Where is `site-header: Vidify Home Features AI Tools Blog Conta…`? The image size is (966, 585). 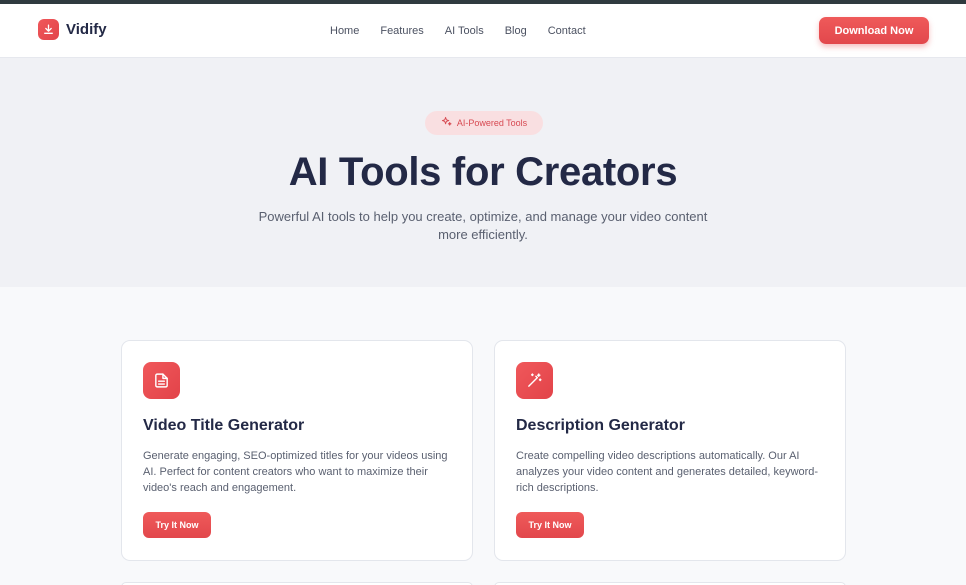
site-header: Vidify Home Features AI Tools Blog Conta… is located at coordinates (483, 31).